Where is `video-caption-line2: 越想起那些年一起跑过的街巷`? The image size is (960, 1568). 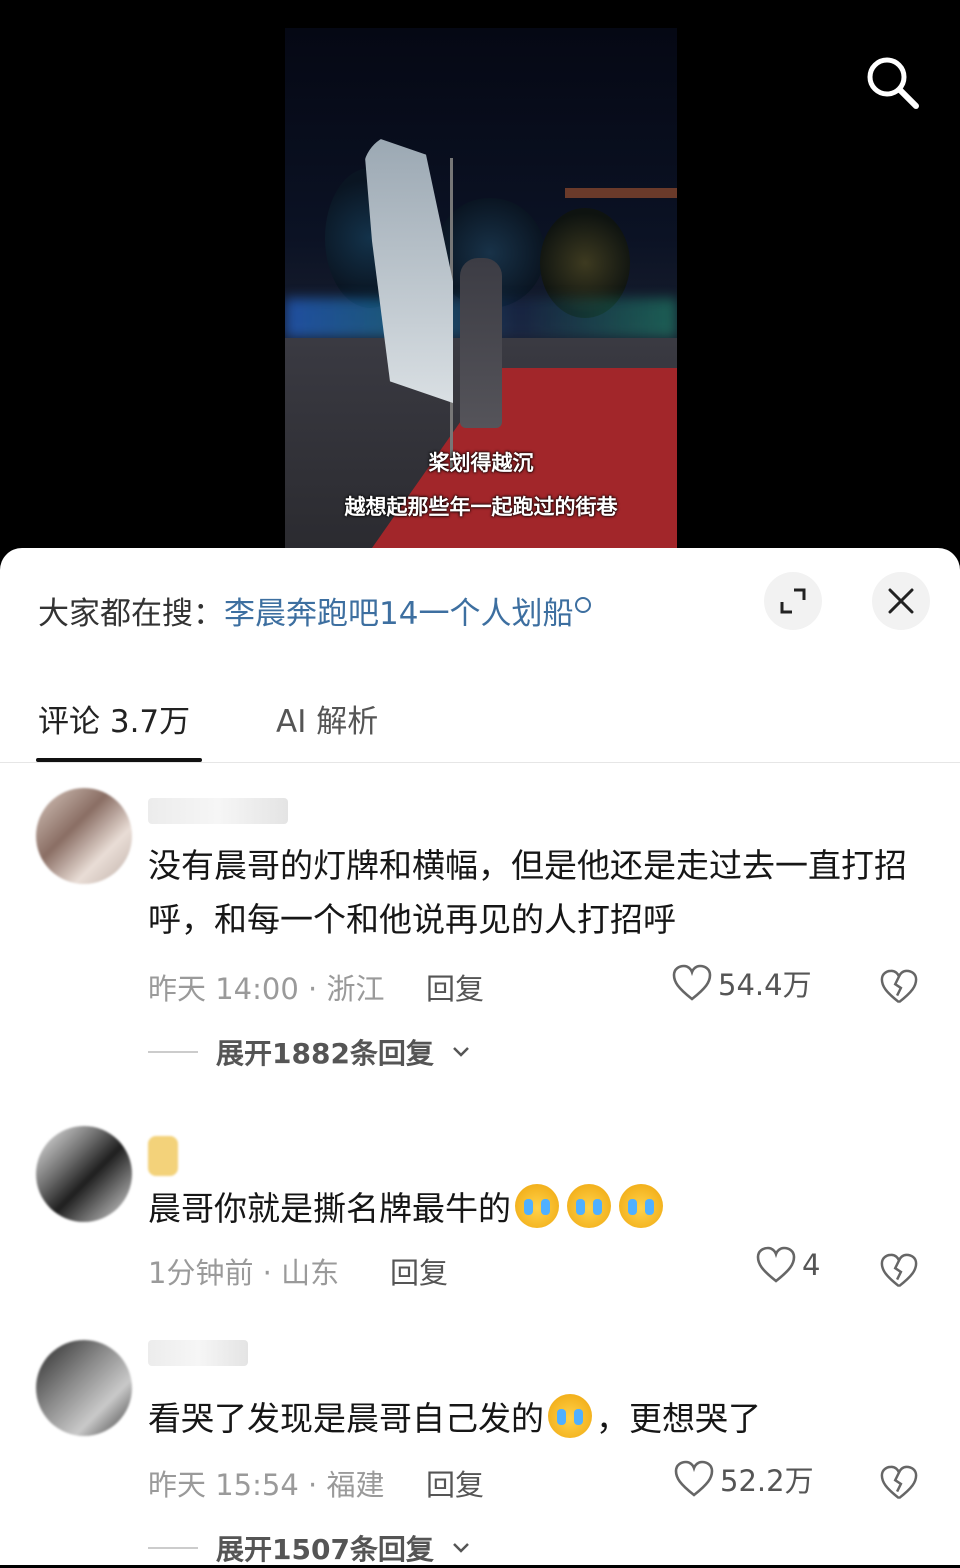 video-caption-line2: 越想起那些年一起跑过的街巷 is located at coordinates (481, 506).